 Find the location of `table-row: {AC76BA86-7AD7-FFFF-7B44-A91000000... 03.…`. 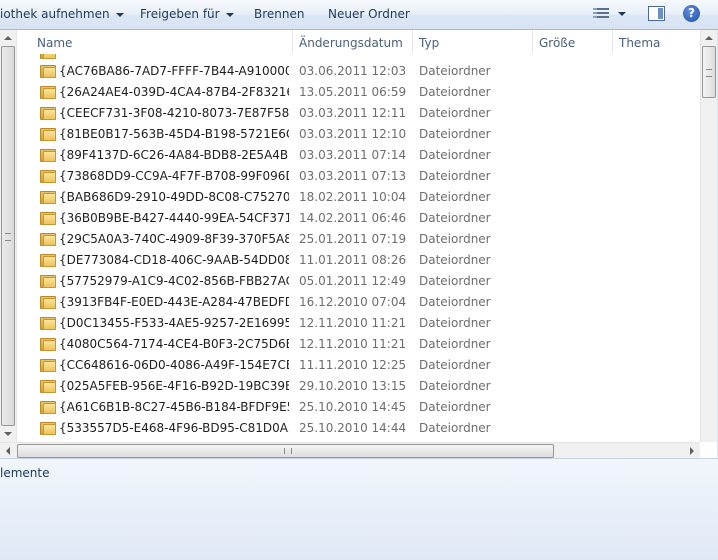

table-row: {AC76BA86-7AD7-FFFF-7B44-A91000000... 03.… is located at coordinates (358, 71).